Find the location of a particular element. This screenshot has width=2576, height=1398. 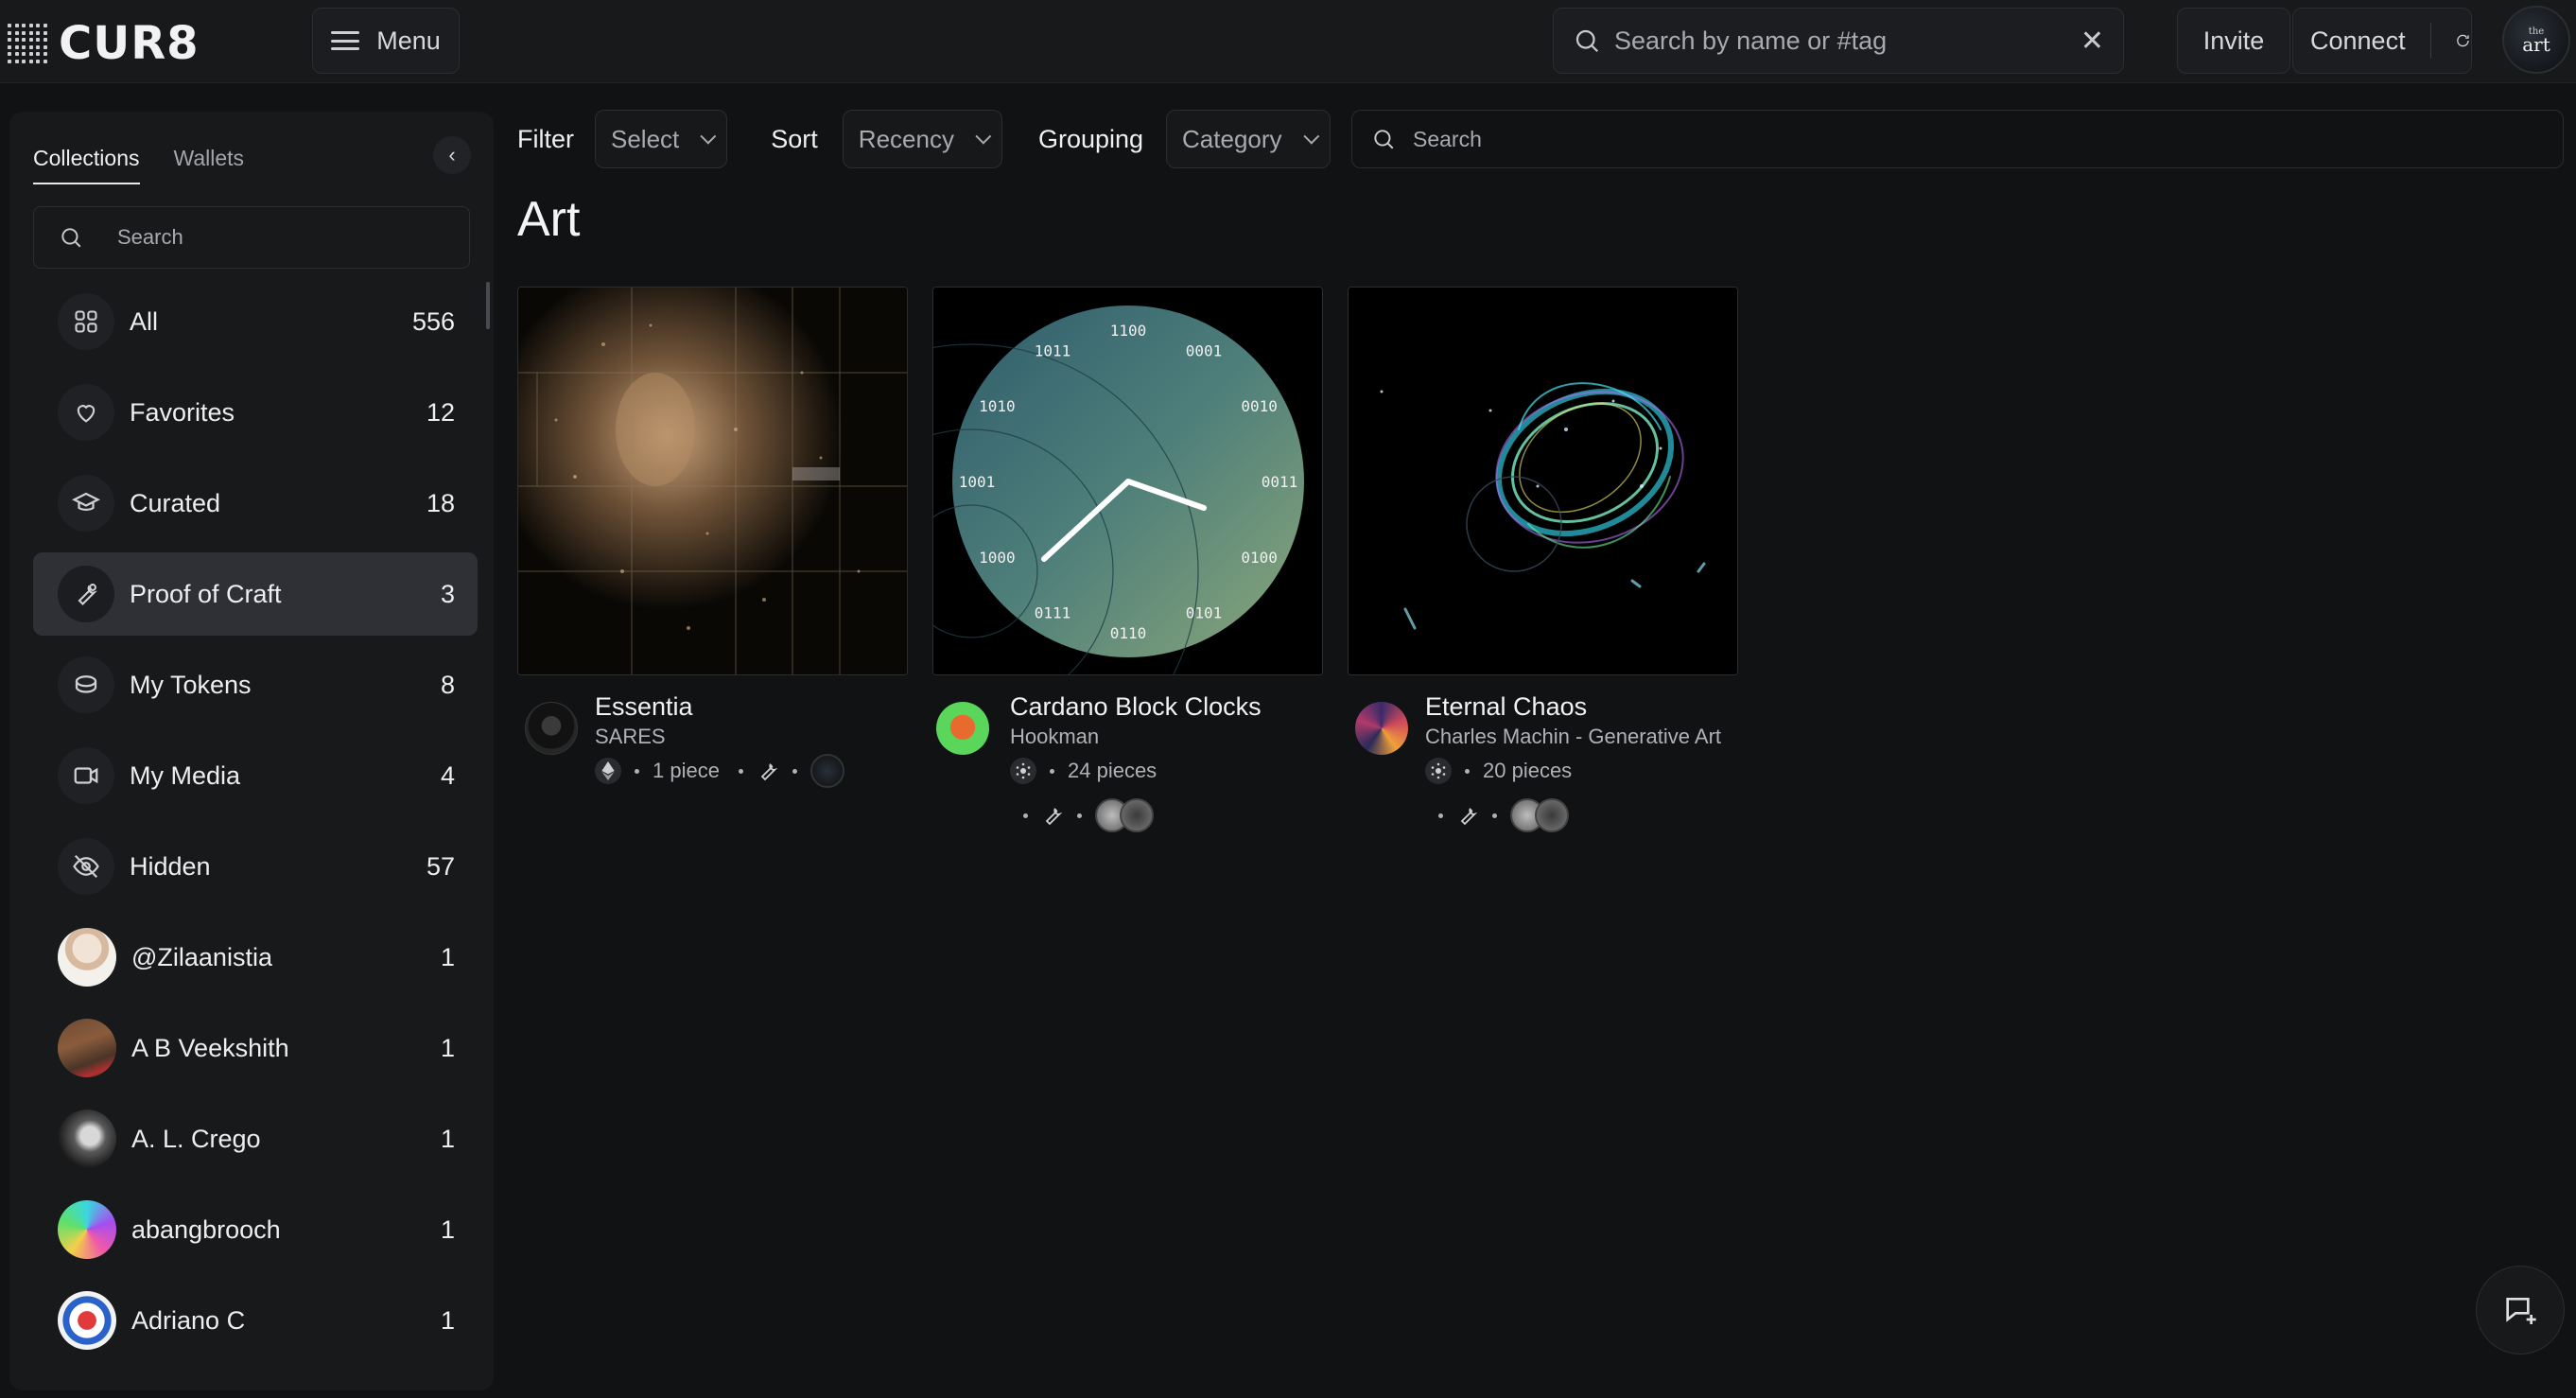

sidebar-item-count: 12 is located at coordinates (440, 412).